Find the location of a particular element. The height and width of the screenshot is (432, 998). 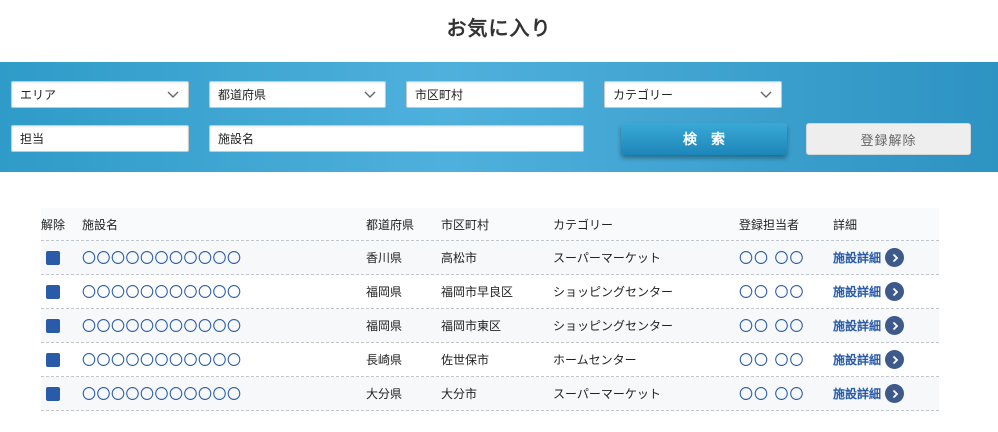

cell-category: ホームセンター is located at coordinates (595, 360).